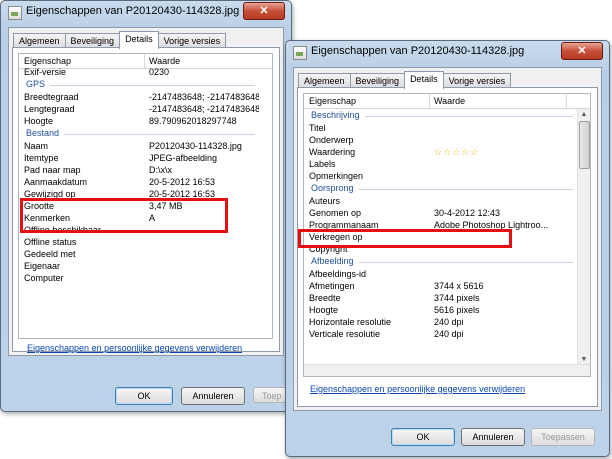 The height and width of the screenshot is (459, 612). I want to click on group-header: GPS, so click(139, 84).